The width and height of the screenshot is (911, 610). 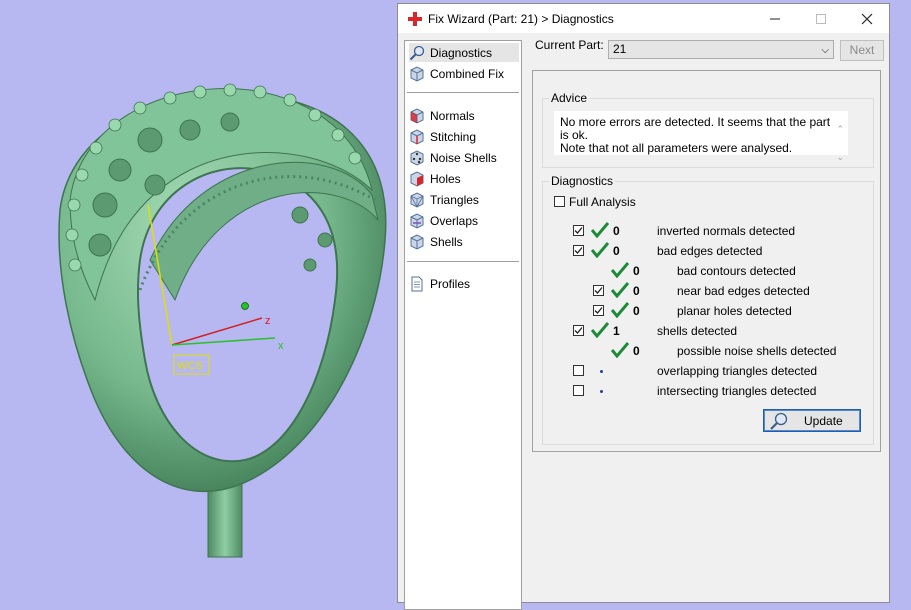 What do you see at coordinates (862, 50) in the screenshot?
I see `next-button: Next` at bounding box center [862, 50].